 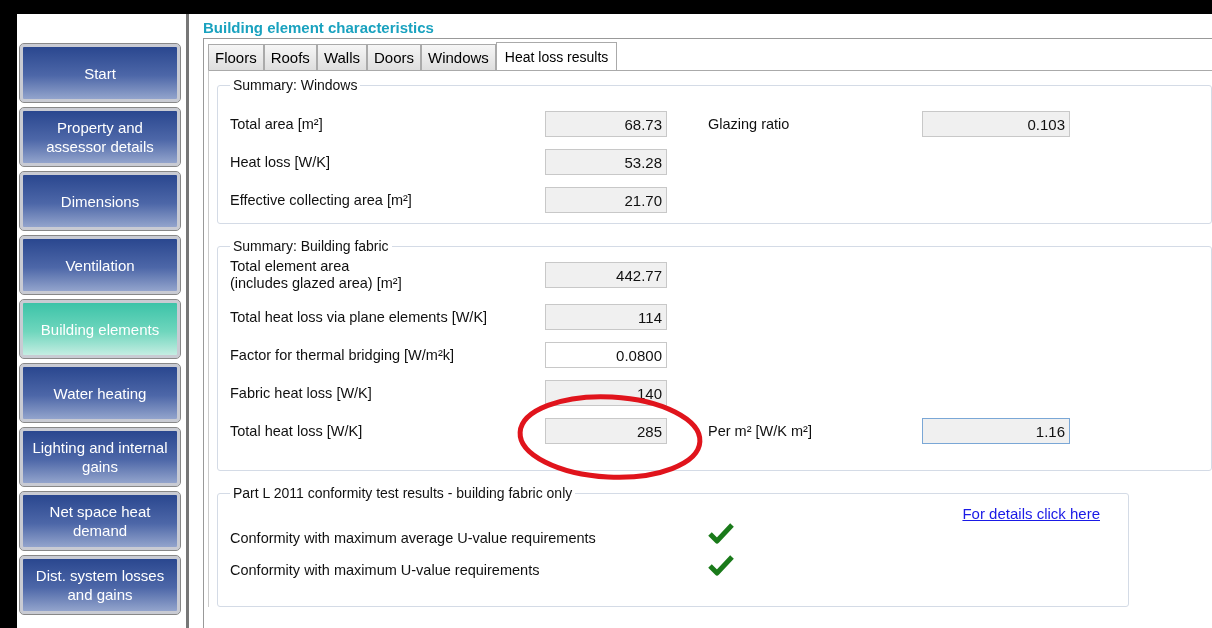 I want to click on value-field: 114, so click(x=606, y=317).